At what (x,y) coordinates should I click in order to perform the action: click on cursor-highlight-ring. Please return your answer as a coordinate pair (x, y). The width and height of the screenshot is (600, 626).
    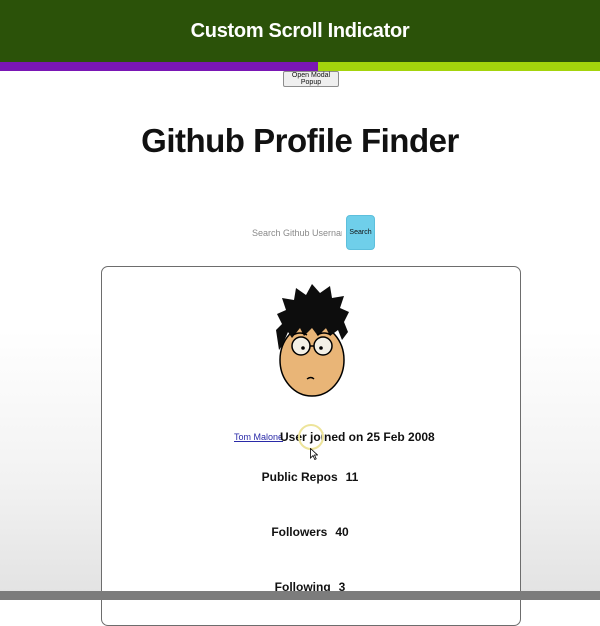
    Looking at the image, I should click on (311, 437).